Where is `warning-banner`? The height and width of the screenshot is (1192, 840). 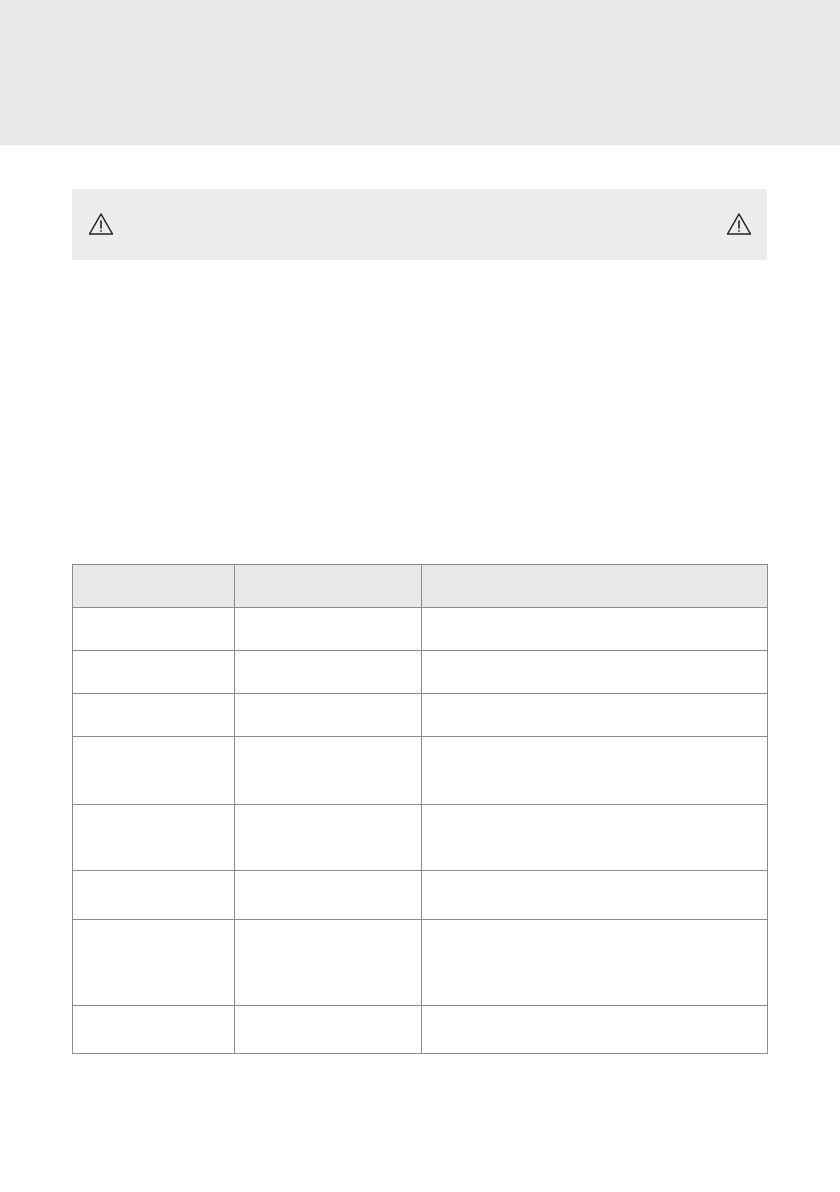 warning-banner is located at coordinates (419, 224).